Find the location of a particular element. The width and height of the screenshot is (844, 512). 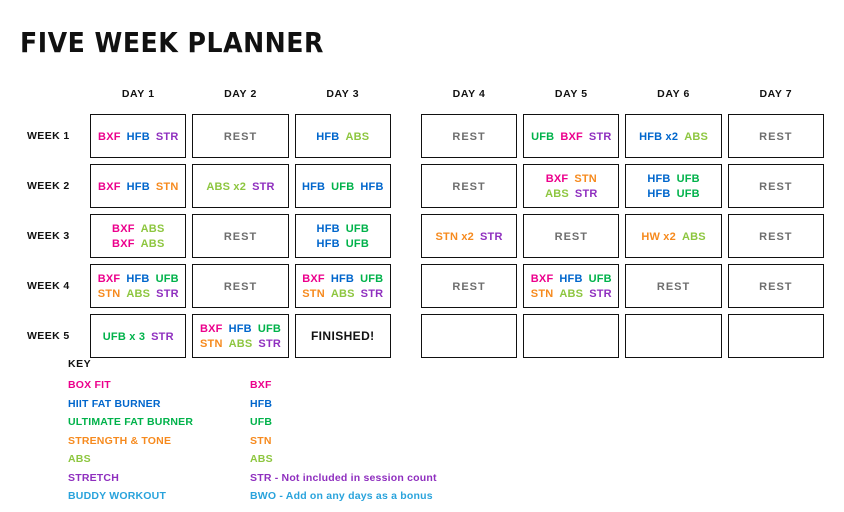

workout-line: HFB UFB HFB is located at coordinates (343, 186).